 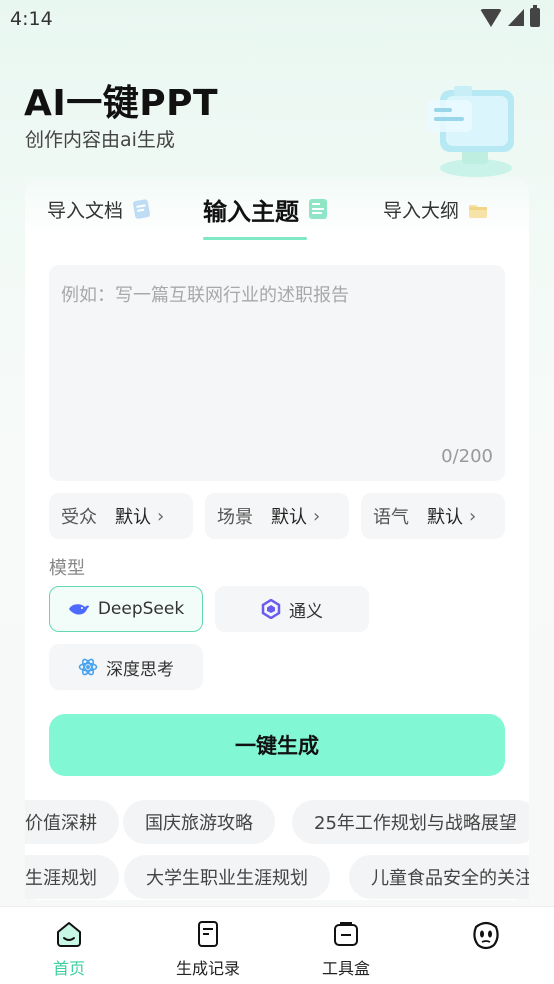 What do you see at coordinates (227, 877) in the screenshot?
I see `suggestion-chip: 大学生职业生涯规划` at bounding box center [227, 877].